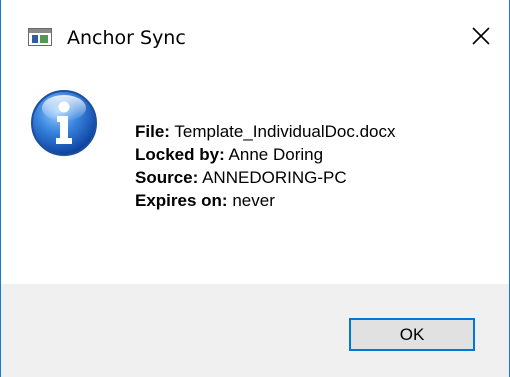 The width and height of the screenshot is (510, 377). I want to click on detail-value: Template_IndividualDoc.docx, so click(285, 131).